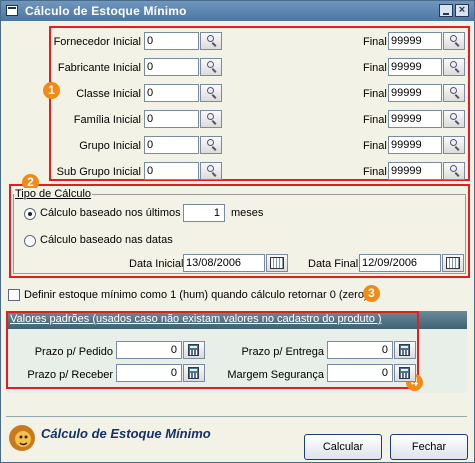  What do you see at coordinates (275, 375) in the screenshot?
I see `margem-label: Margem Segurança` at bounding box center [275, 375].